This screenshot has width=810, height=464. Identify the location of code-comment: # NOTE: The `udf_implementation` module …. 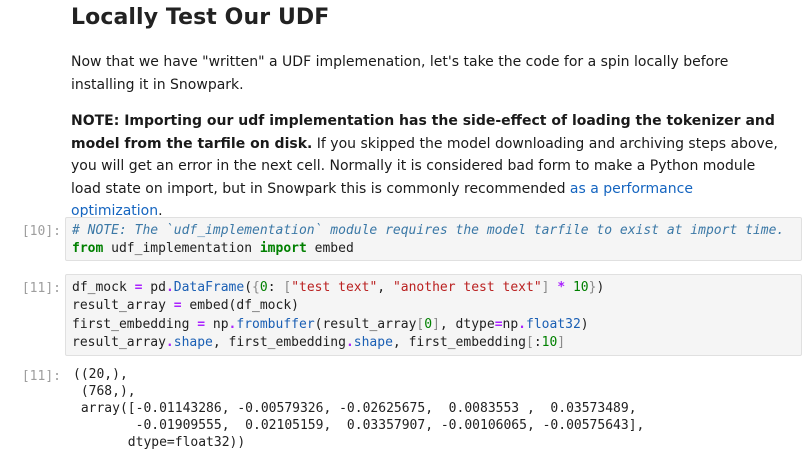
(428, 230).